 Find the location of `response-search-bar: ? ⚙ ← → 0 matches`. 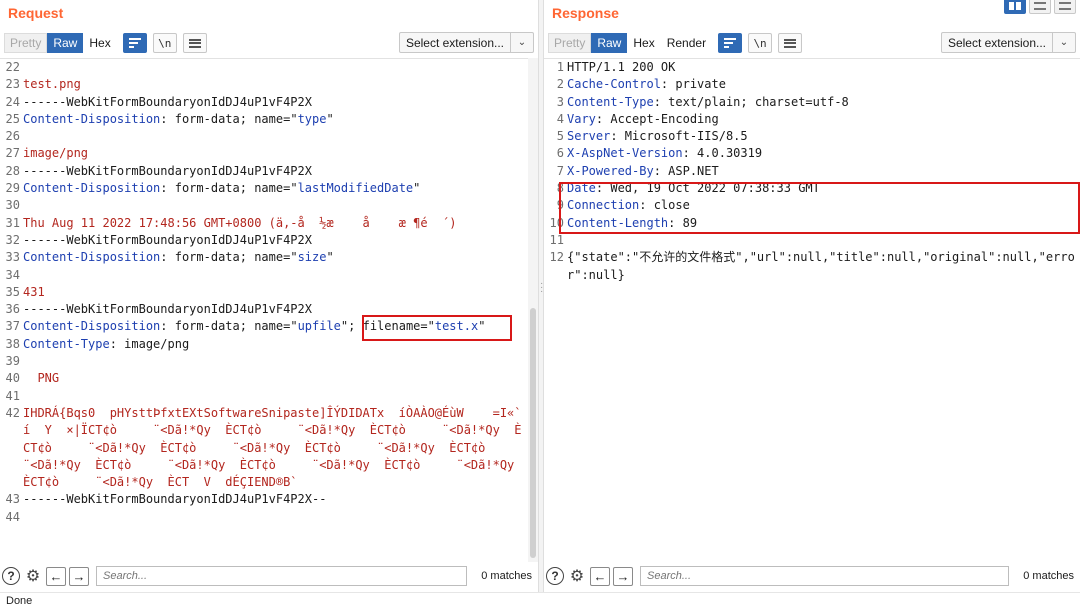

response-search-bar: ? ⚙ ← → 0 matches is located at coordinates (811, 576).